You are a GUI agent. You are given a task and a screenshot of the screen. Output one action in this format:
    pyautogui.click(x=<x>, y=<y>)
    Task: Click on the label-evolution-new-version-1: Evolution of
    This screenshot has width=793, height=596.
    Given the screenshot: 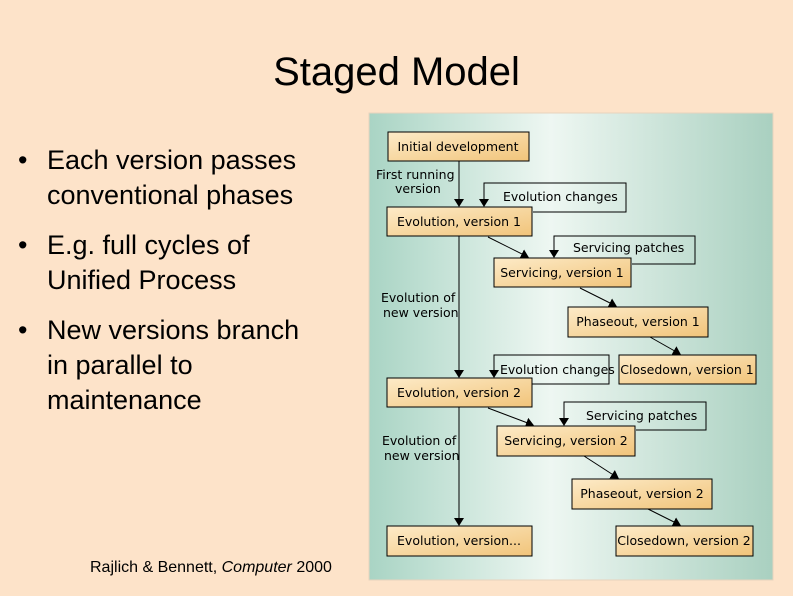 What is the action you would take?
    pyautogui.click(x=418, y=297)
    